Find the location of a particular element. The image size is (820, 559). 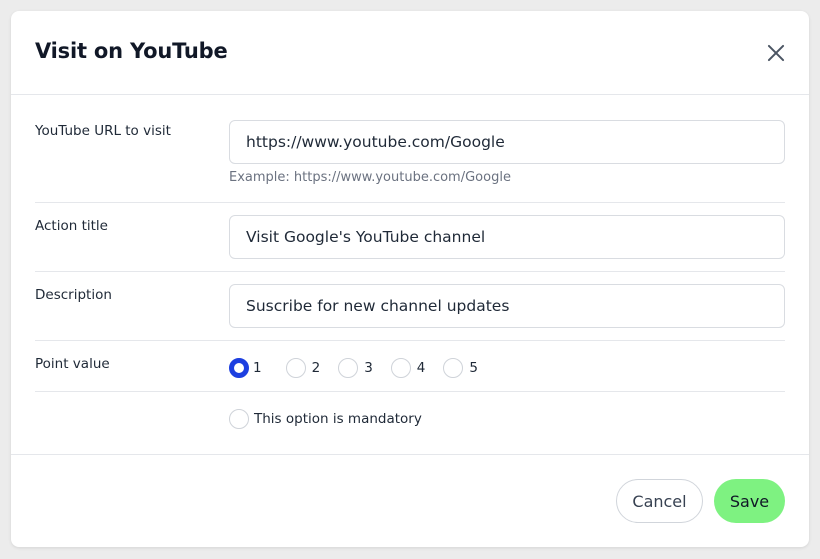

point-option-label: 2 is located at coordinates (316, 368).